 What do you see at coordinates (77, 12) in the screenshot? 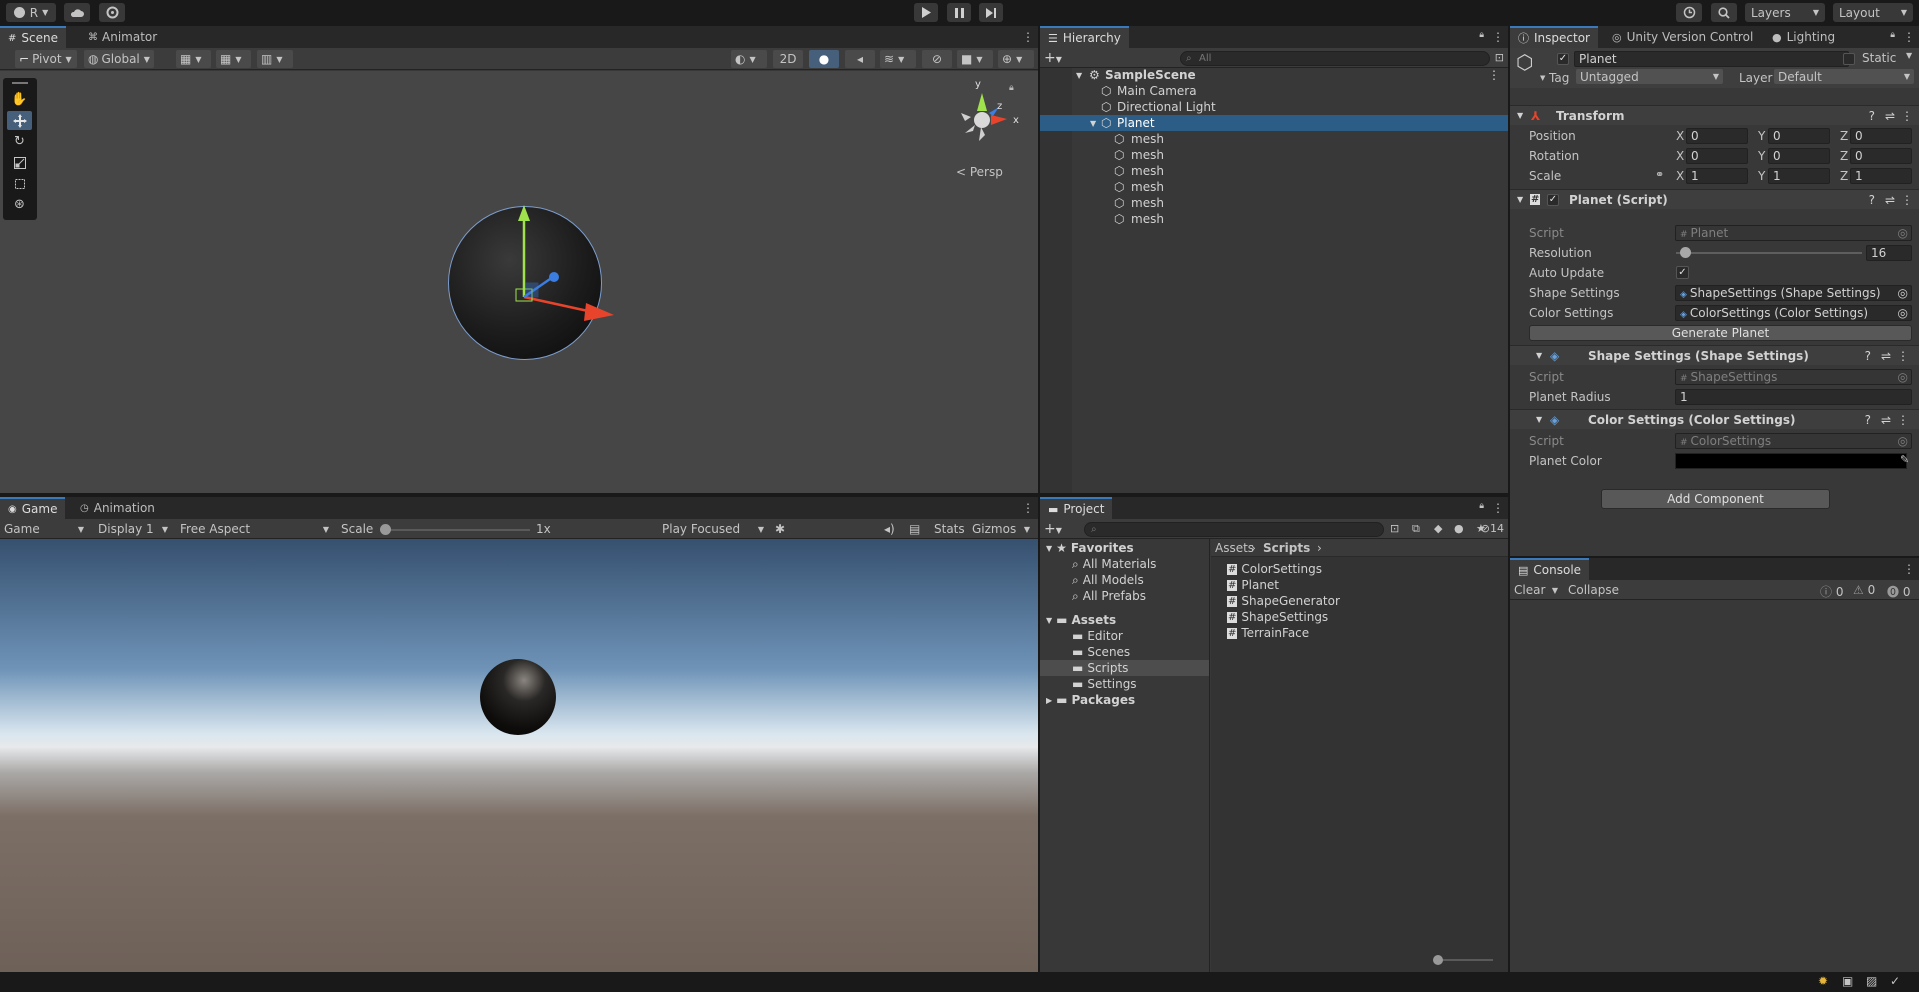
I see `cloud-button` at bounding box center [77, 12].